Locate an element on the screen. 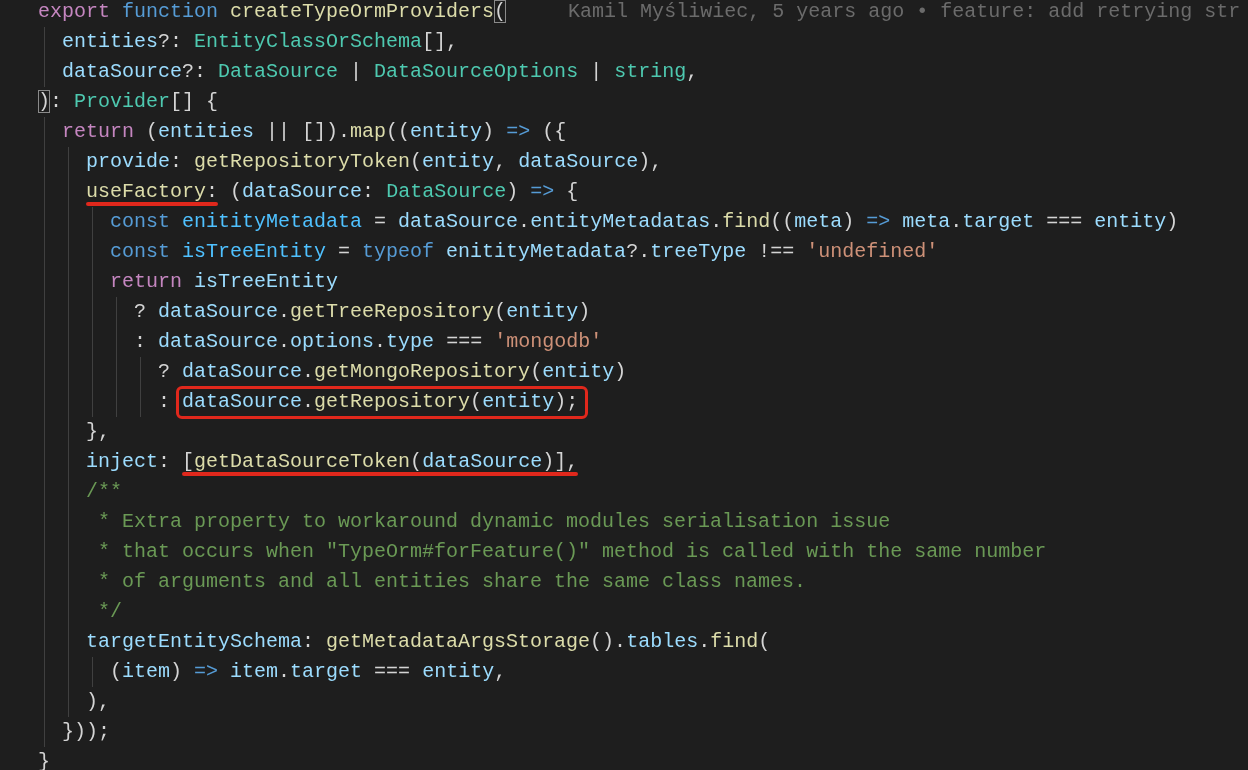 The width and height of the screenshot is (1248, 770). code-line: : dataSource.options.type === 'mongodb' is located at coordinates (368, 342).